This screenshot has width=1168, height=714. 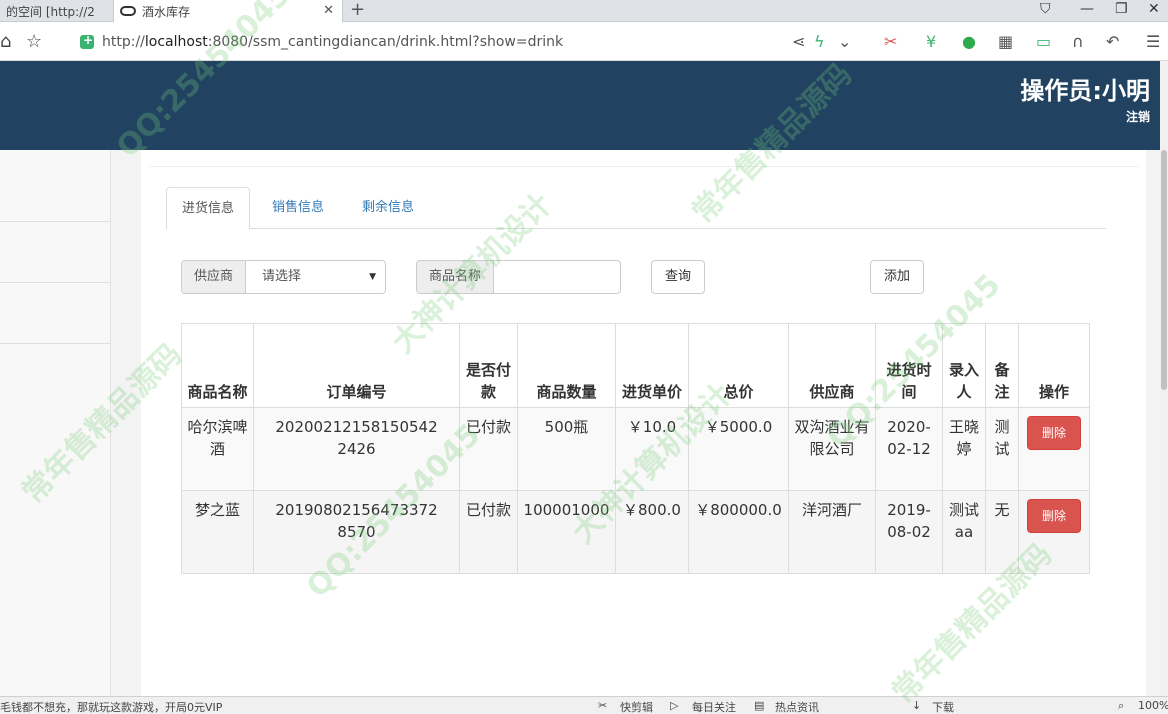 What do you see at coordinates (832, 365) in the screenshot?
I see `col-header-supplier: 供应商` at bounding box center [832, 365].